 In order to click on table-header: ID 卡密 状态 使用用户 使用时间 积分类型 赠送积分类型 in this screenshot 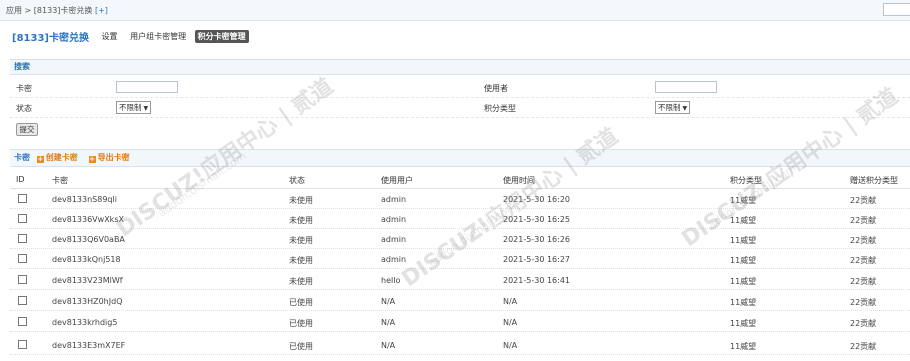, I will do `click(460, 179)`.